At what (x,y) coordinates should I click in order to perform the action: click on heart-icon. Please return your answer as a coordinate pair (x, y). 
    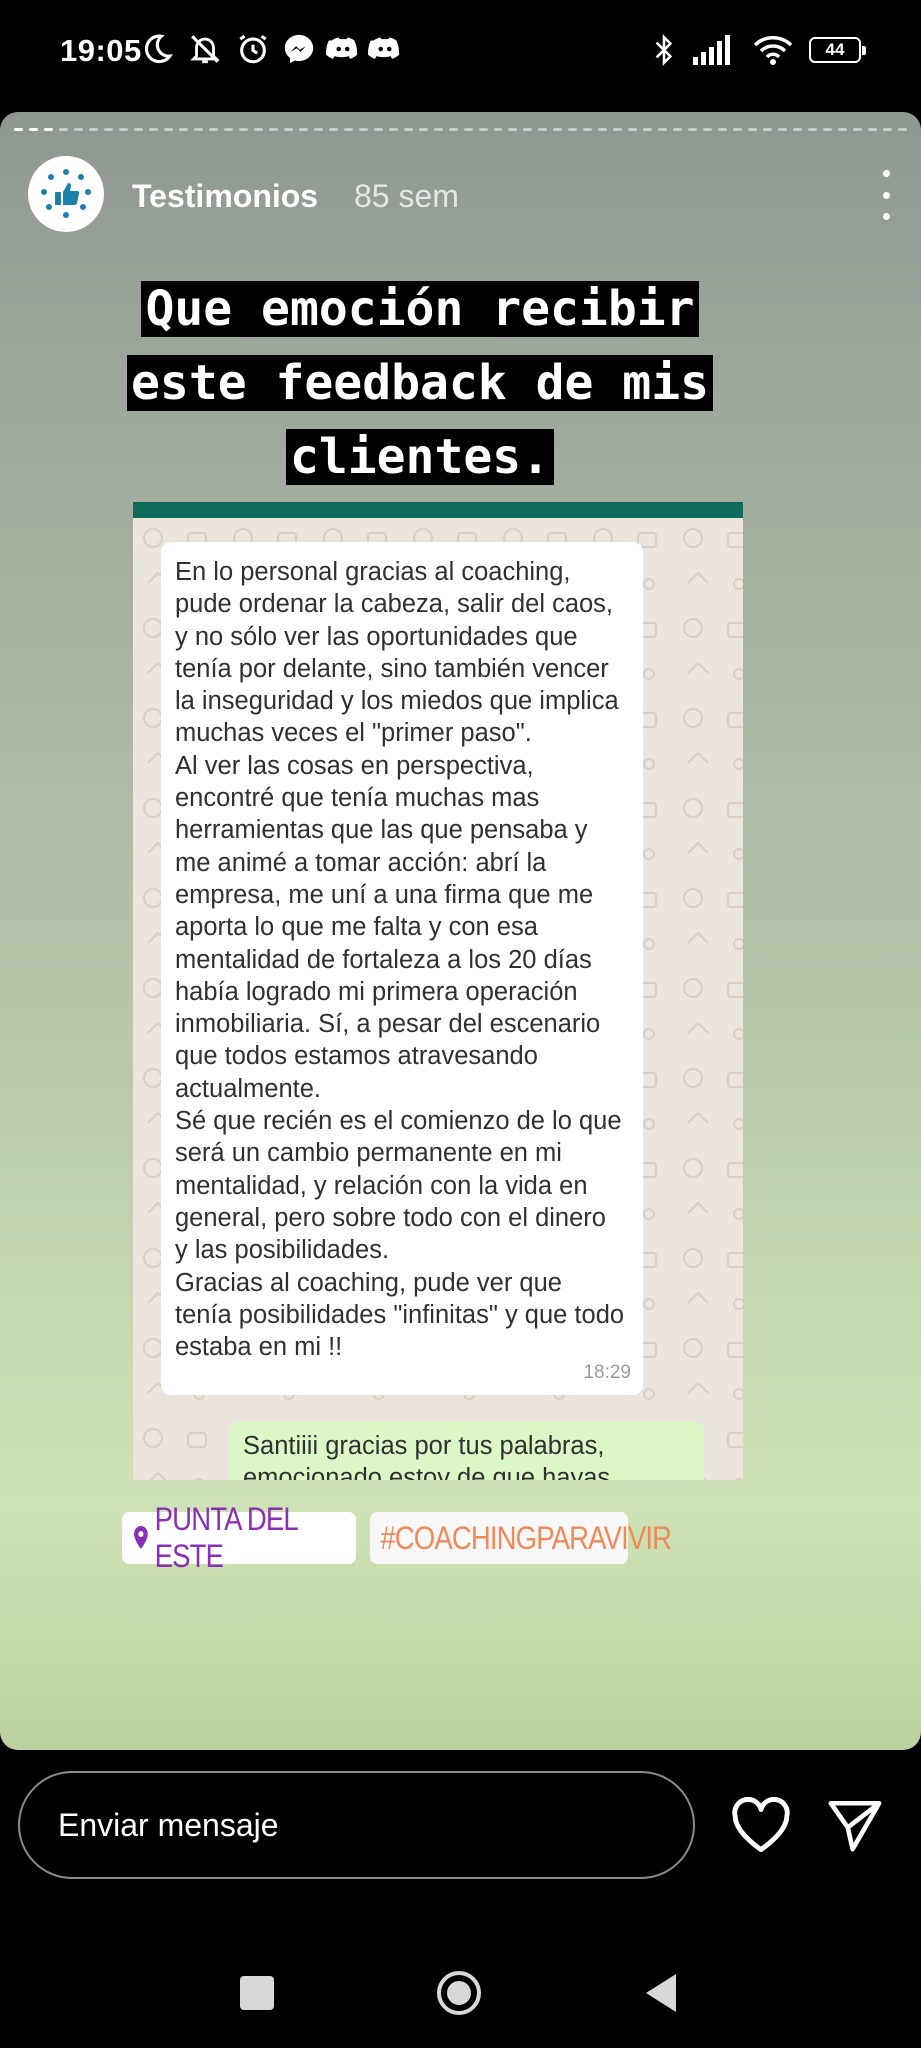
    Looking at the image, I should click on (761, 1825).